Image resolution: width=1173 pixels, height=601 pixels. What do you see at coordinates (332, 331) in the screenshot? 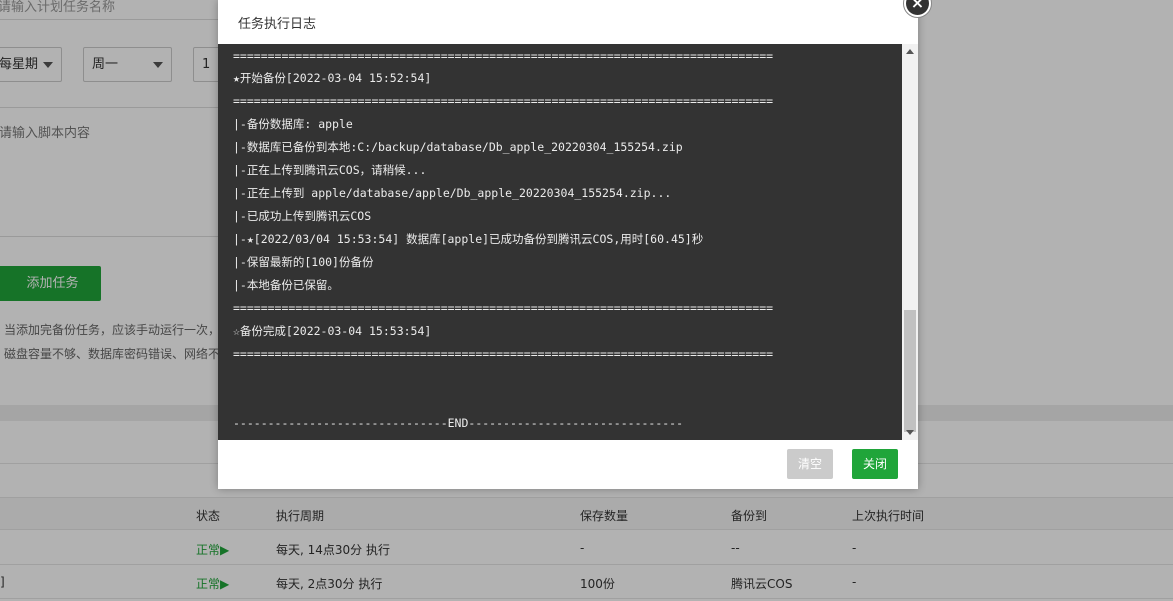
I see `log-line: ☆备份完成[2022-03-04 15:53:54]` at bounding box center [332, 331].